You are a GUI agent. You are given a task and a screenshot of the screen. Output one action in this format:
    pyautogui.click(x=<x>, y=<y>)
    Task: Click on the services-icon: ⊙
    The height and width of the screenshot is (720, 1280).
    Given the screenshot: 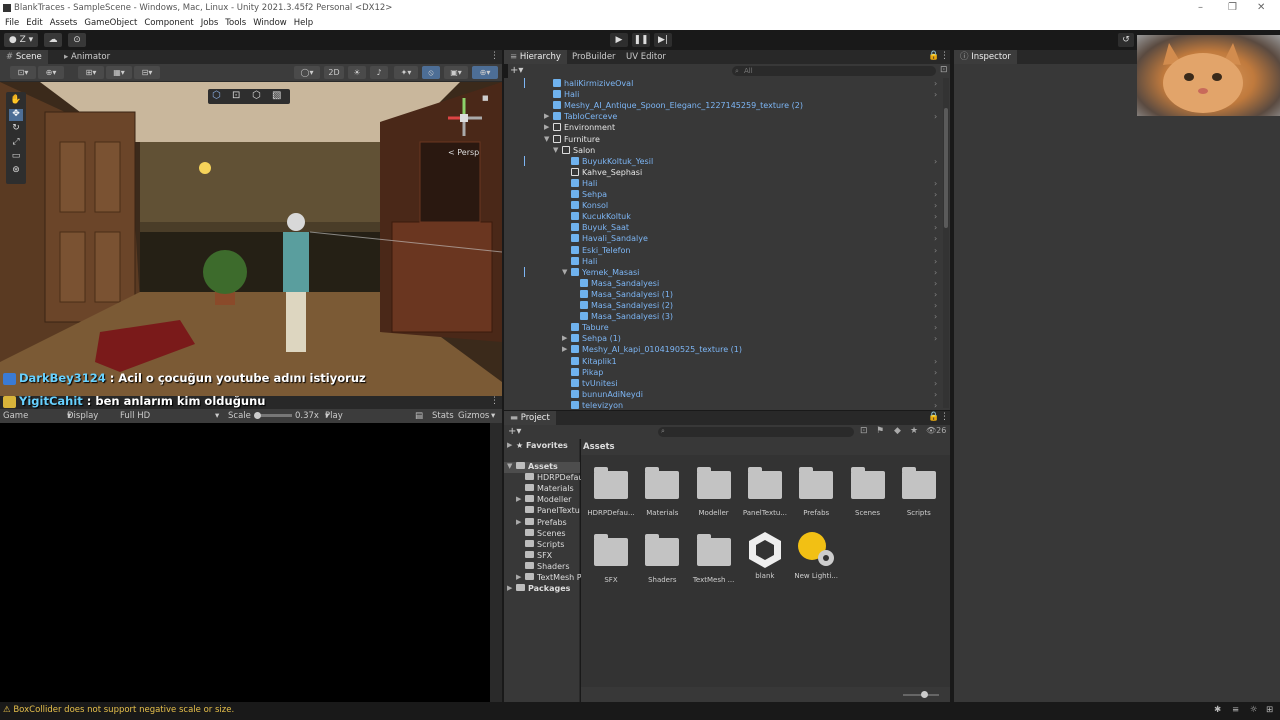 What is the action you would take?
    pyautogui.click(x=77, y=40)
    